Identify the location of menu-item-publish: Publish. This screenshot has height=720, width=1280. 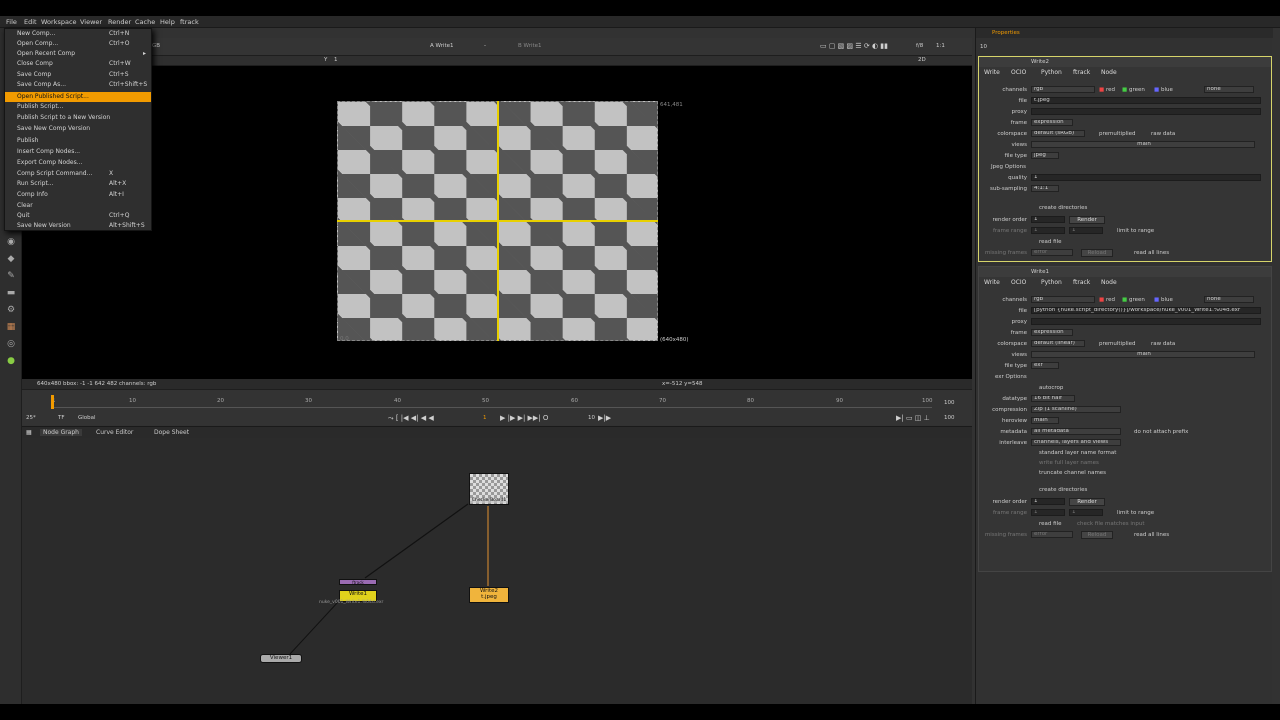
(78, 141).